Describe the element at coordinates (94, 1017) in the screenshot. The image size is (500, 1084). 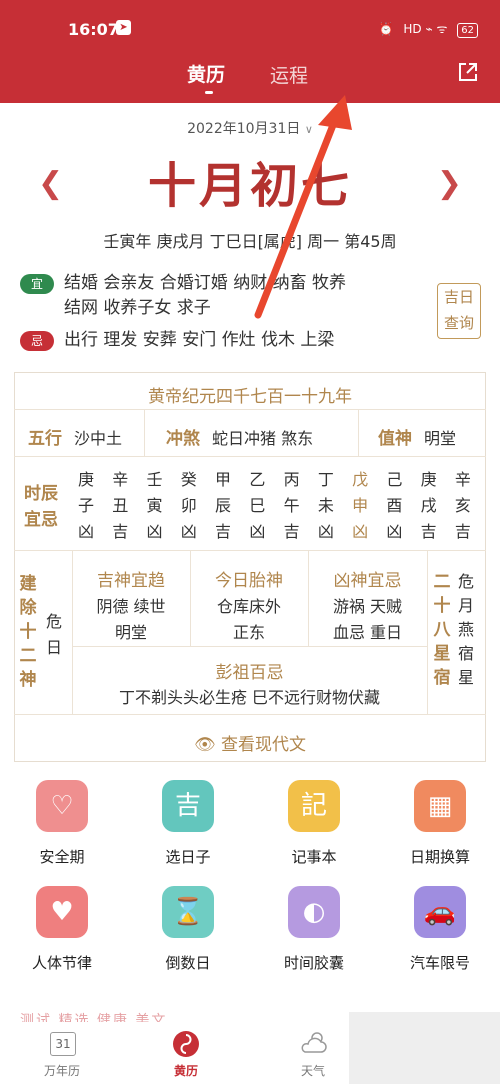
I see `category-strip: 测试 精选 健康 美文` at that location.